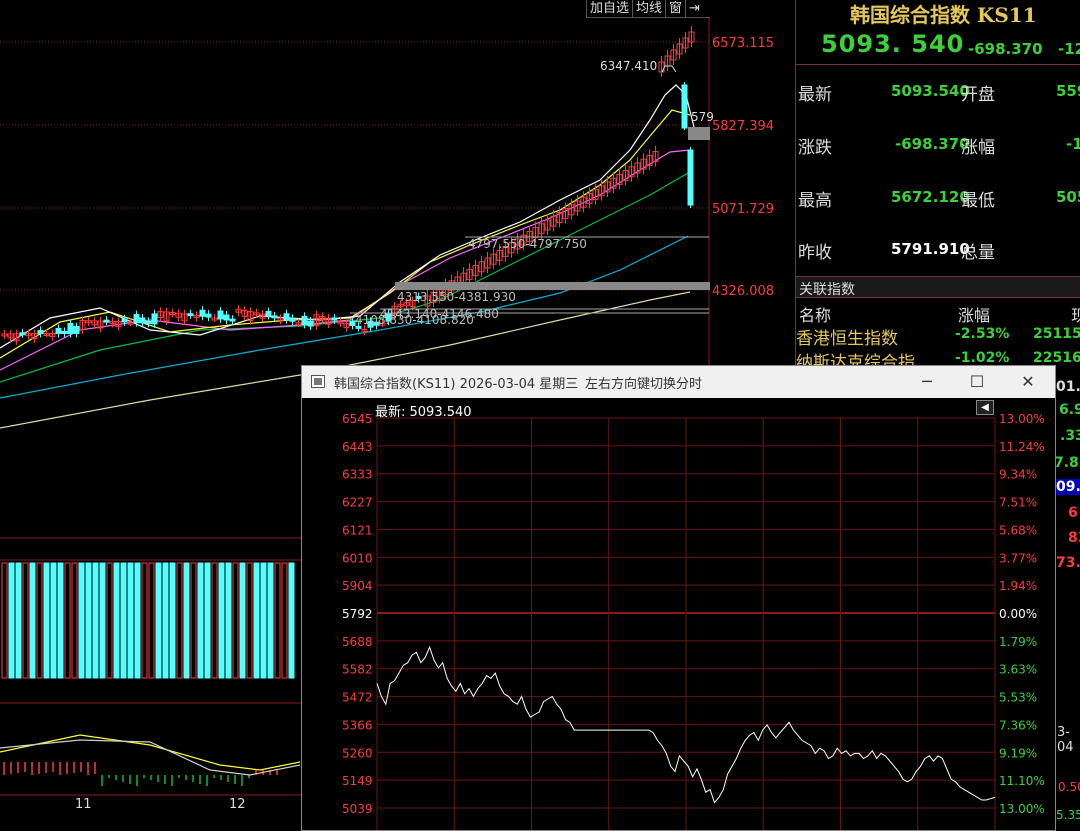 This screenshot has height=831, width=1080. Describe the element at coordinates (815, 95) in the screenshot. I see `row-label: 最新` at that location.